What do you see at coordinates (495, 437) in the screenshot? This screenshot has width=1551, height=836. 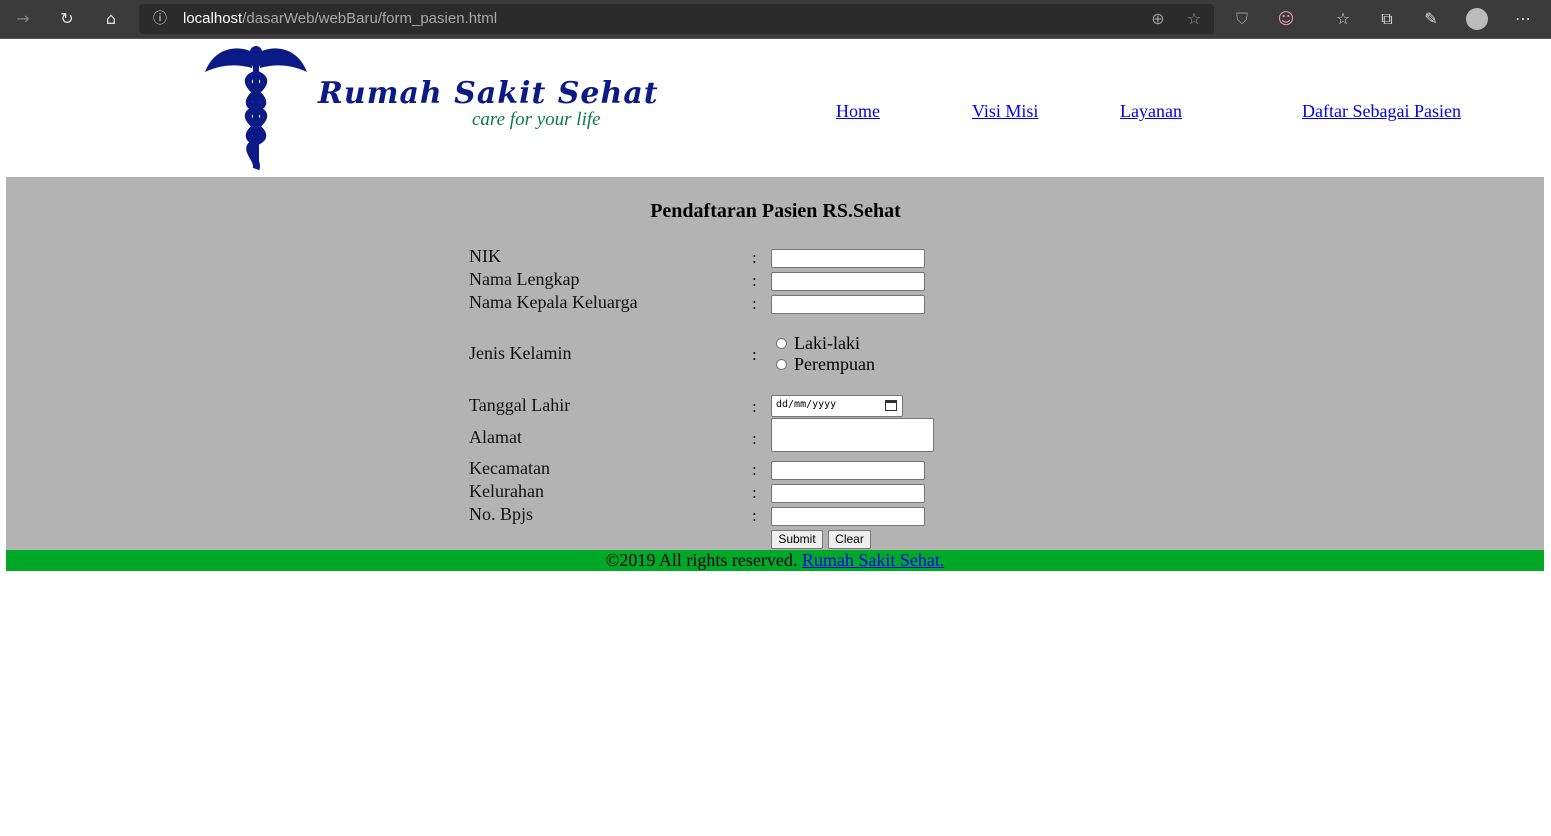 I see `label-alamat: Alamat` at bounding box center [495, 437].